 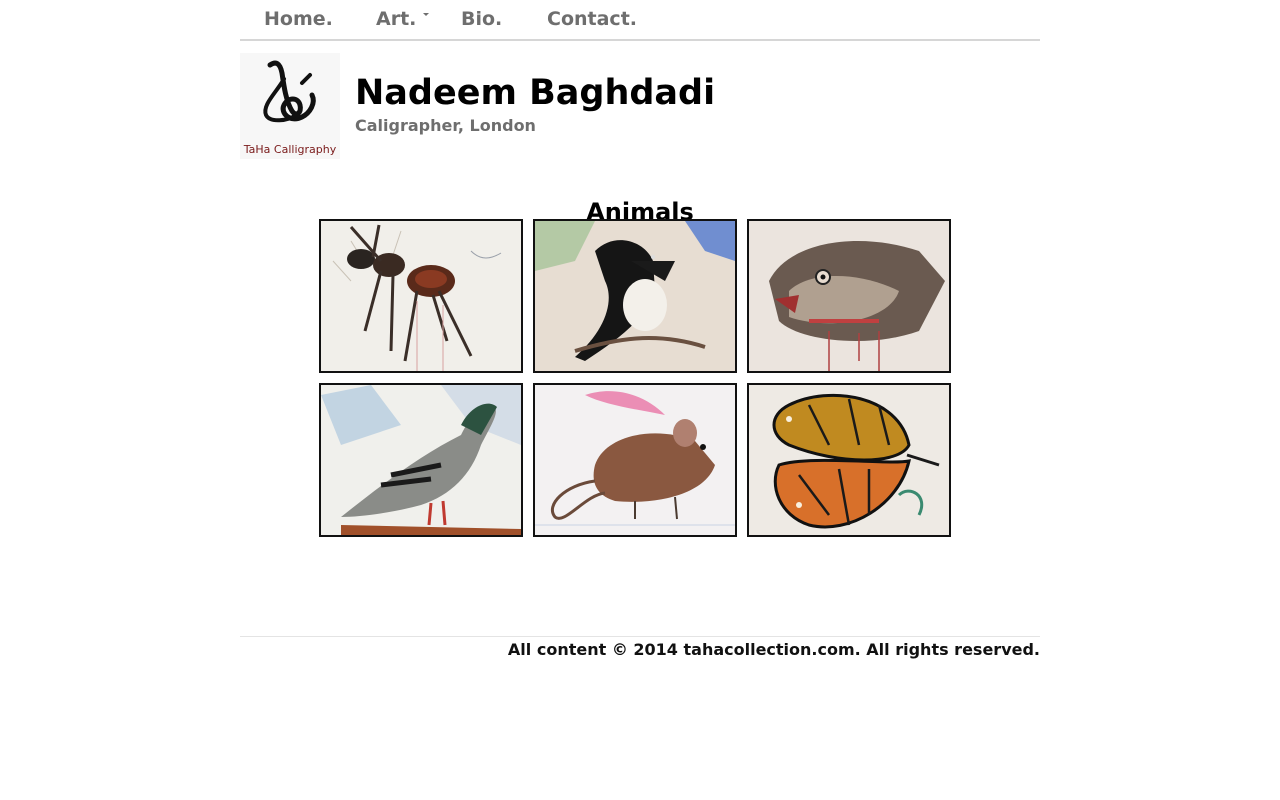 What do you see at coordinates (481, 19) in the screenshot?
I see `nav-bio-link: Bio.` at bounding box center [481, 19].